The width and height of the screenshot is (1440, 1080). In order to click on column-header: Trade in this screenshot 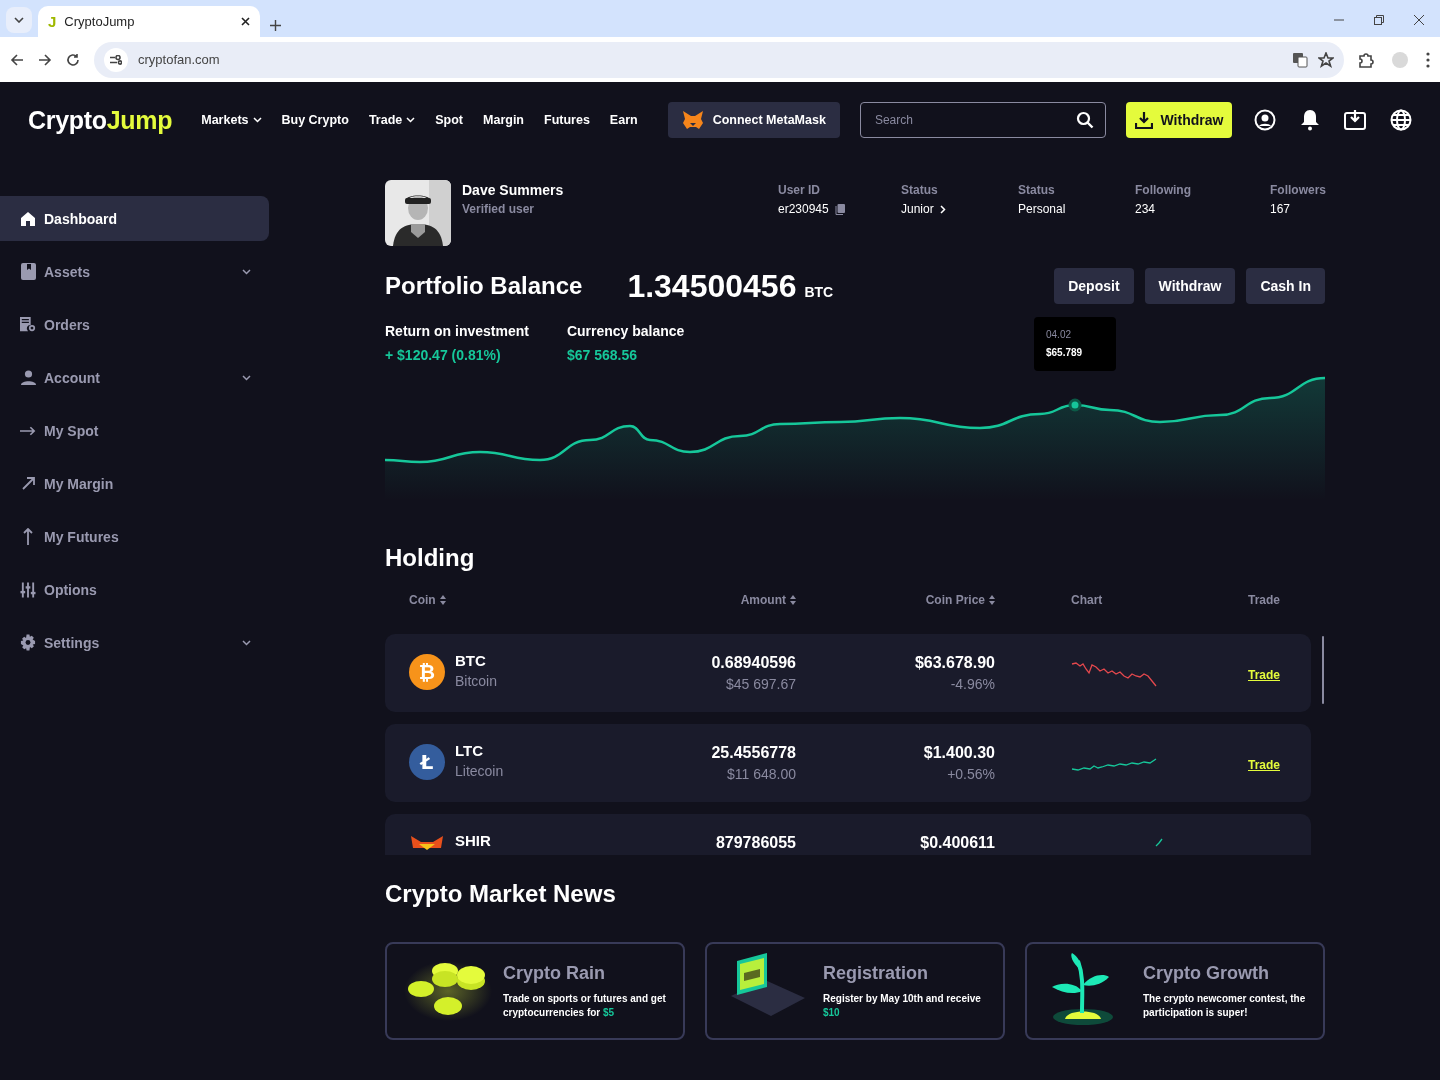, I will do `click(1264, 600)`.